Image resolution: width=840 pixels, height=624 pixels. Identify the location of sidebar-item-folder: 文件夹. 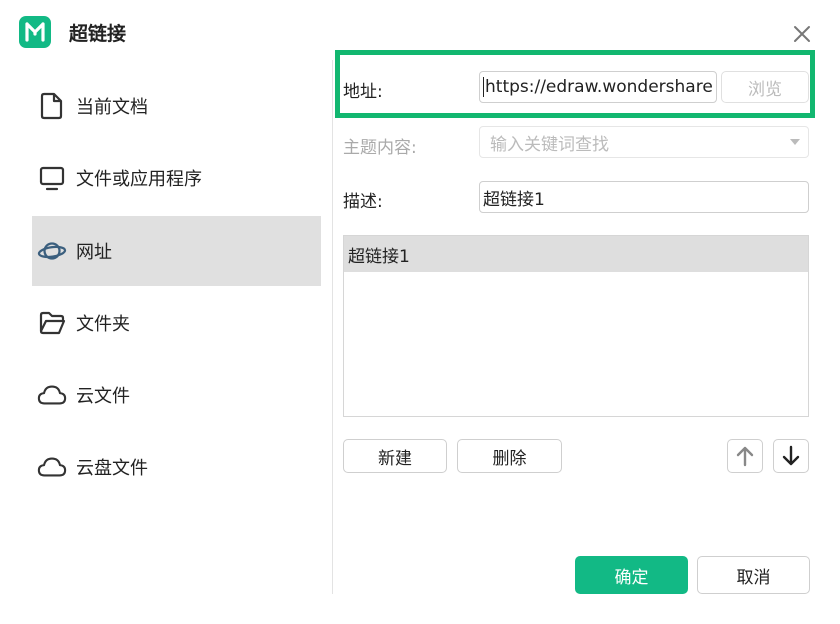
(176, 323).